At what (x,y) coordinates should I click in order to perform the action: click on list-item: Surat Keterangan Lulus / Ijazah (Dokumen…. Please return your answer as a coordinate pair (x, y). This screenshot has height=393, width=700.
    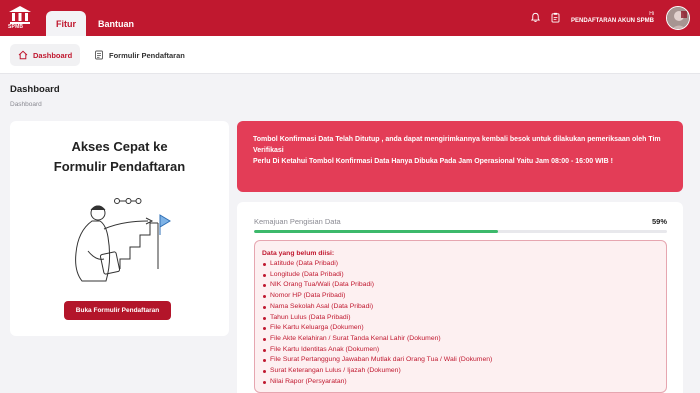
    Looking at the image, I should click on (460, 371).